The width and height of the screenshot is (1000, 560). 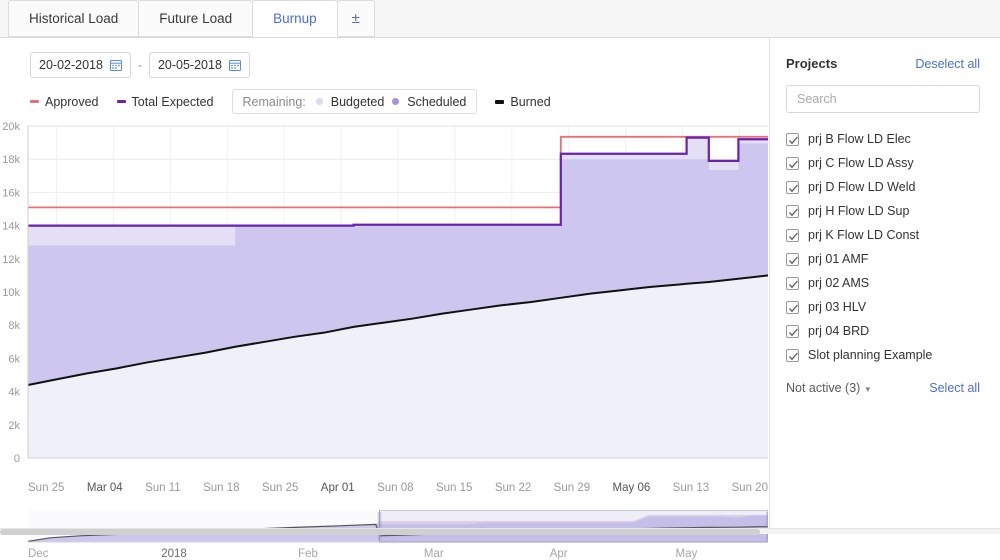 I want to click on tab-future-load: Future Load, so click(x=196, y=18).